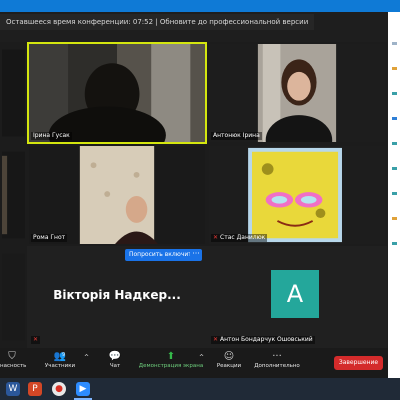  I want to click on reactions-button: ☺ Реакции, so click(229, 359).